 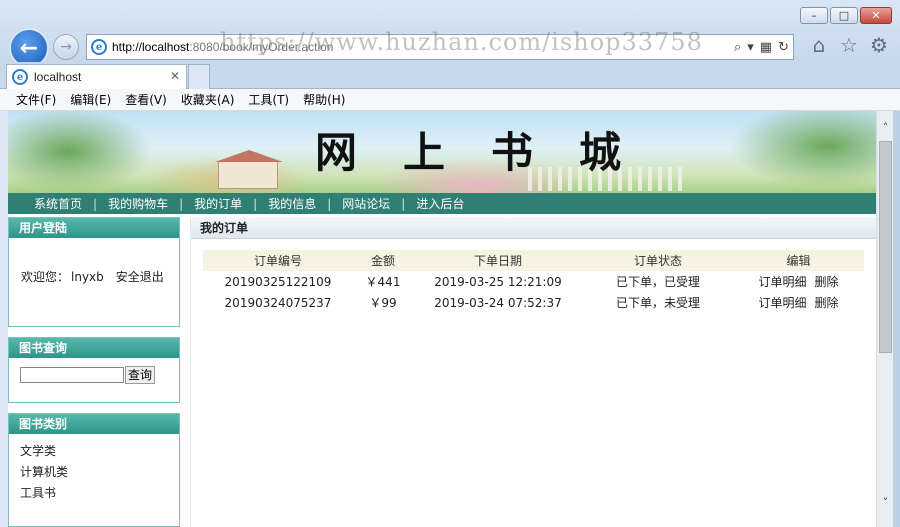 I want to click on favorites-star-icon: ☆, so click(x=849, y=45).